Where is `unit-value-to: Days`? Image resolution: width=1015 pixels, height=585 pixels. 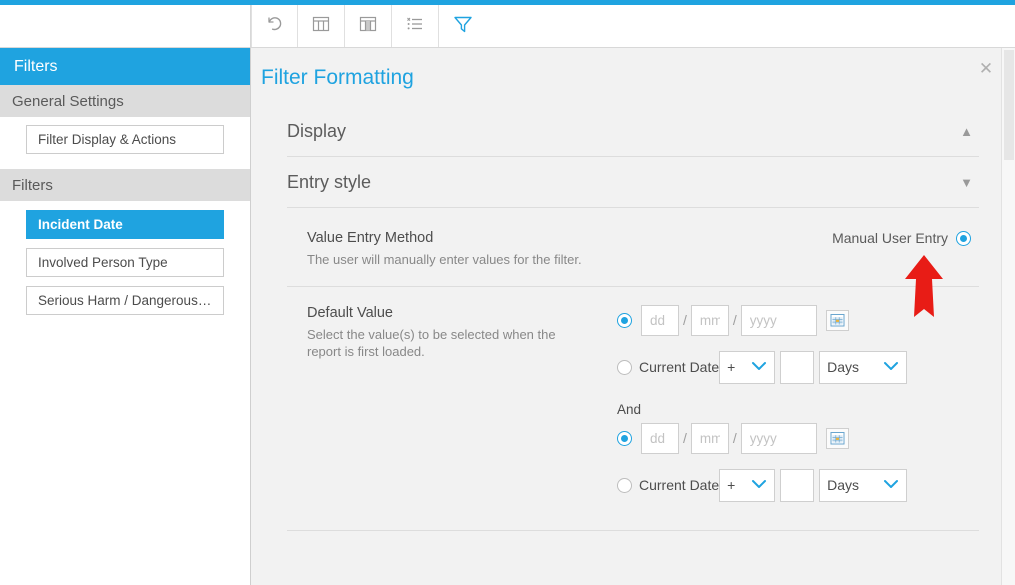
unit-value-to: Days is located at coordinates (843, 485).